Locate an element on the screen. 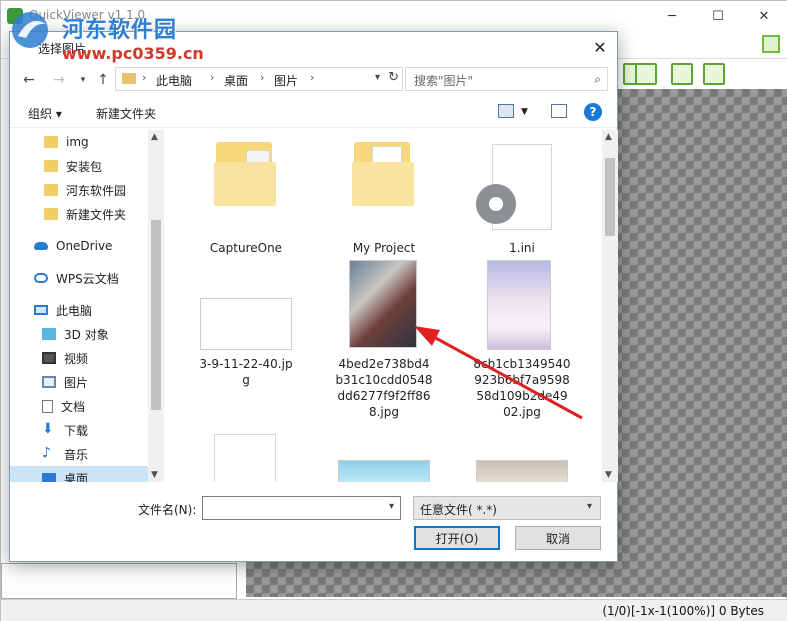  nav-item-music: ♪ 音乐 is located at coordinates (80, 454).